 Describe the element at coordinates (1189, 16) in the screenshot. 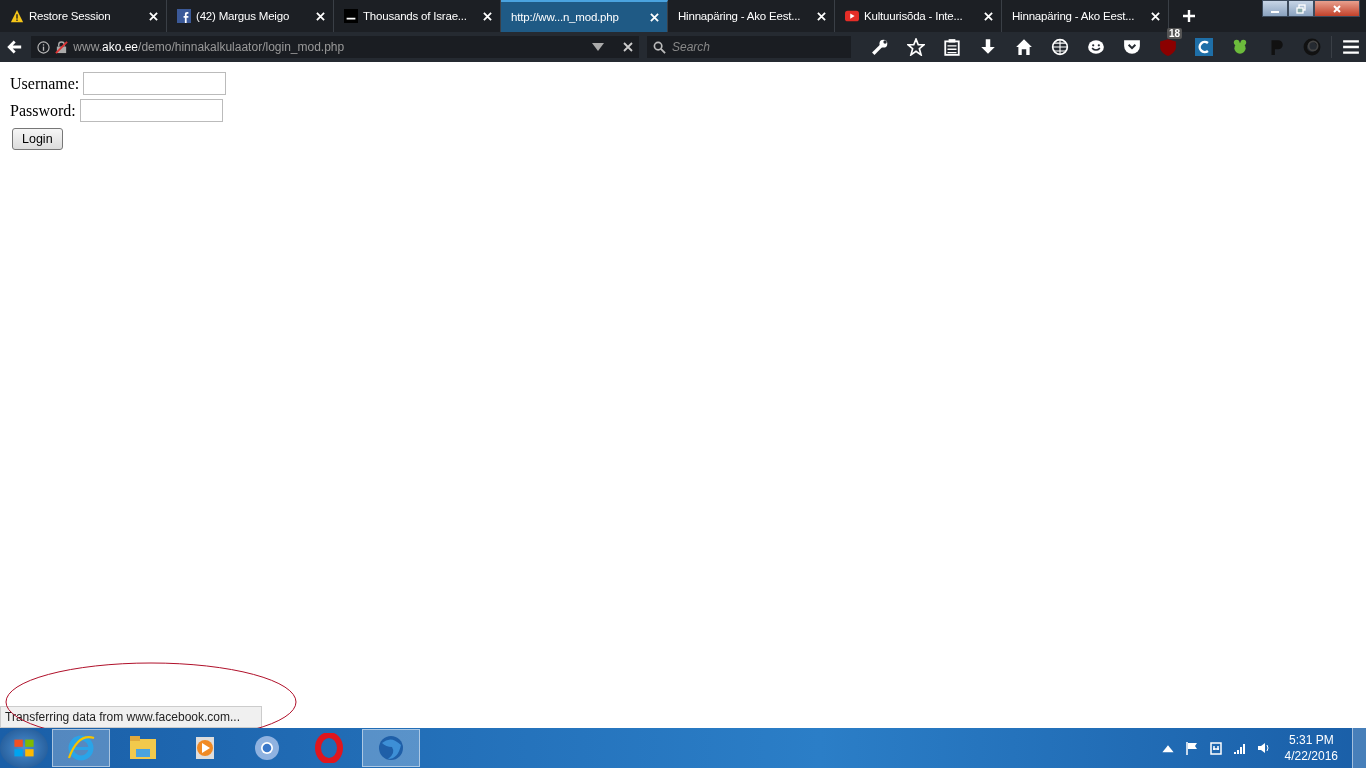

I see `plus-icon` at that location.